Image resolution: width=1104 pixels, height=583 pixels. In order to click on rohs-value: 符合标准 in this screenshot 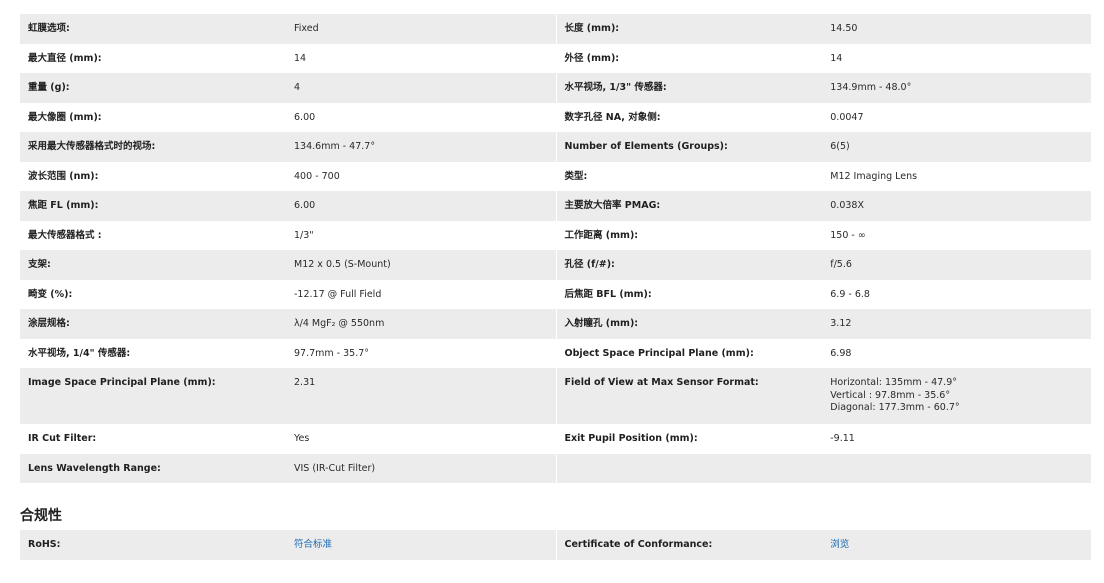, I will do `click(420, 545)`.